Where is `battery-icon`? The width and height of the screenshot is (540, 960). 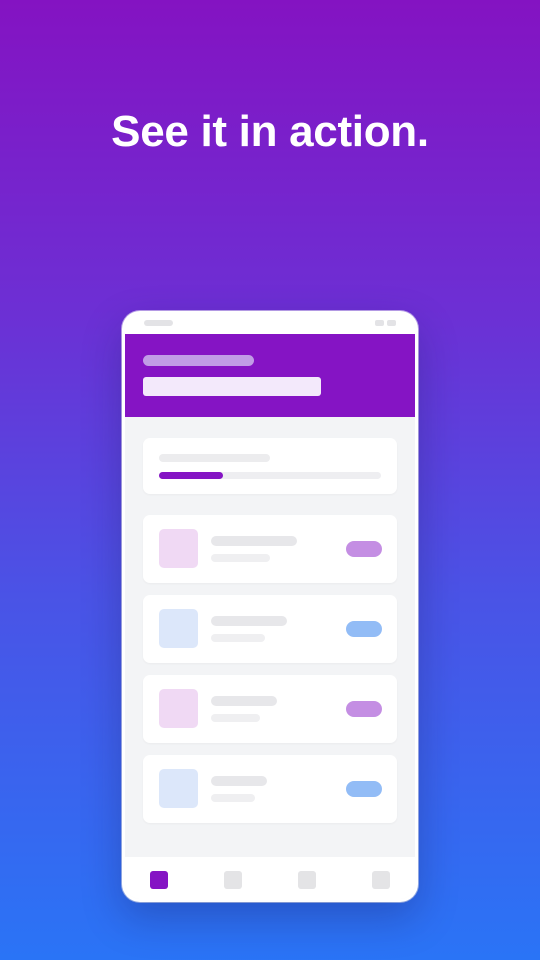
battery-icon is located at coordinates (391, 323).